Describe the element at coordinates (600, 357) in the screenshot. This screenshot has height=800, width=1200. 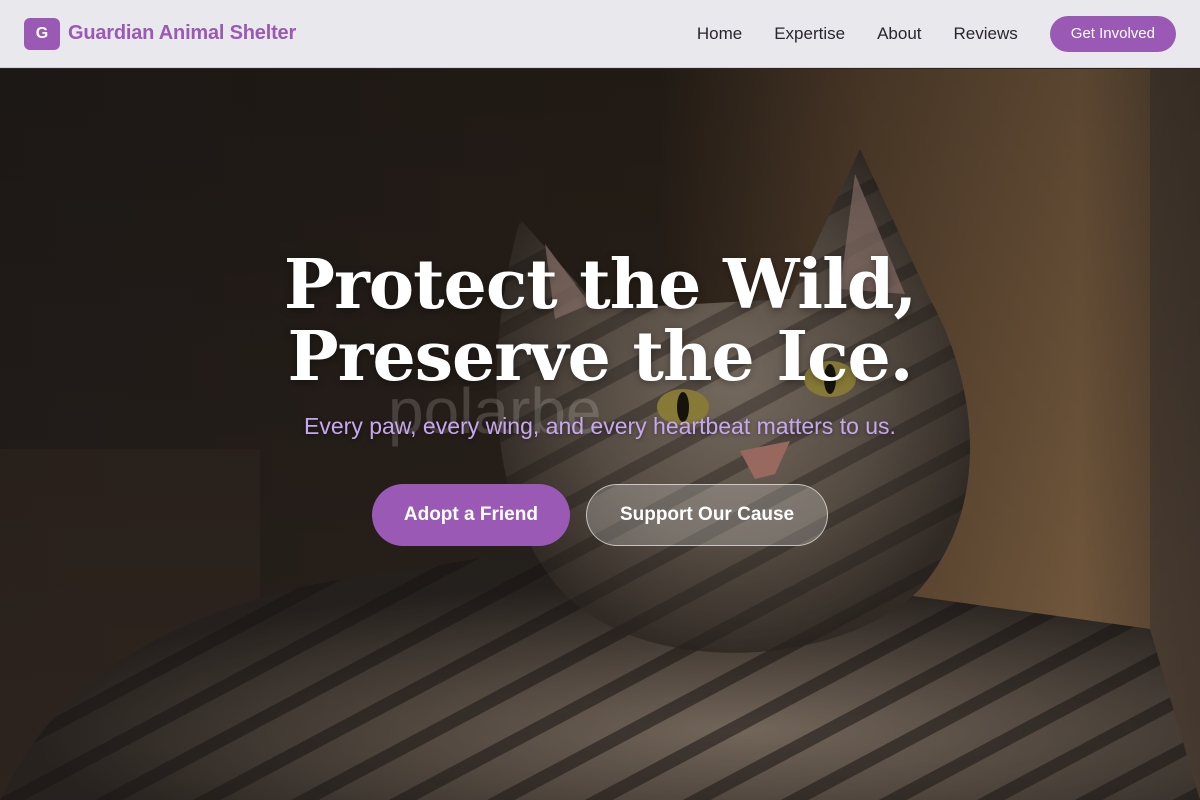
I see `headline-line-2: Preserve the Ice.` at that location.